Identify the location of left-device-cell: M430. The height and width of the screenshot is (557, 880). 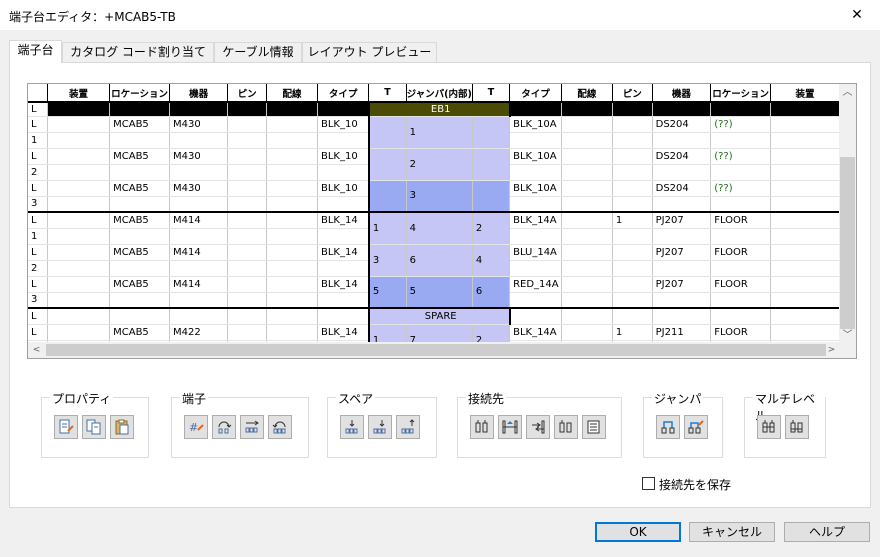
(199, 156).